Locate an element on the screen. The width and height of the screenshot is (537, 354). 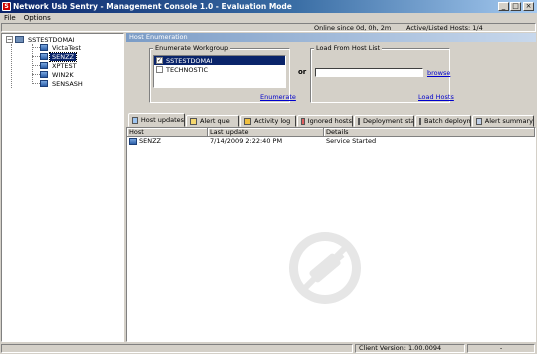
workgroup-item: ✓ SSTESTDOMAI is located at coordinates (219, 60).